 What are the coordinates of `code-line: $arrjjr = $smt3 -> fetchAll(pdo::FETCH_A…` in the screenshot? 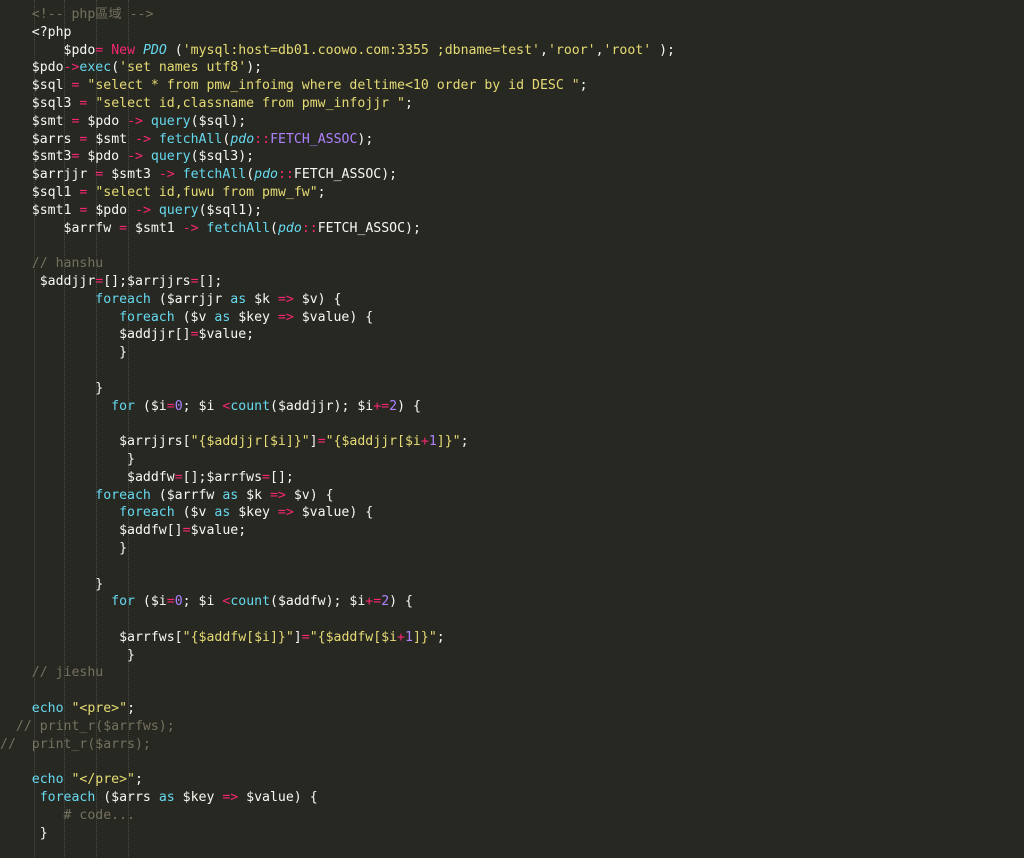 It's located at (512, 175).